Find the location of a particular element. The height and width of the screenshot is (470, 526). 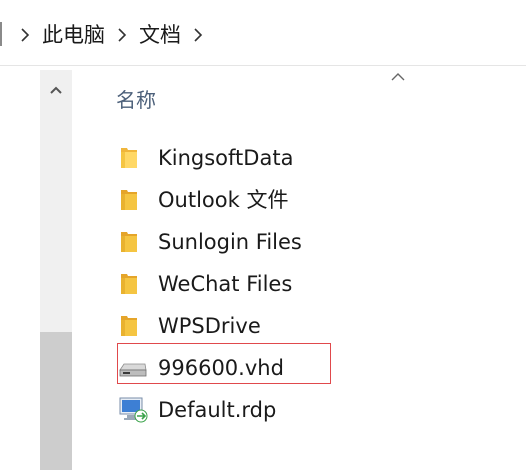

breadcrumb: 此电脑 文档 is located at coordinates (111, 35).